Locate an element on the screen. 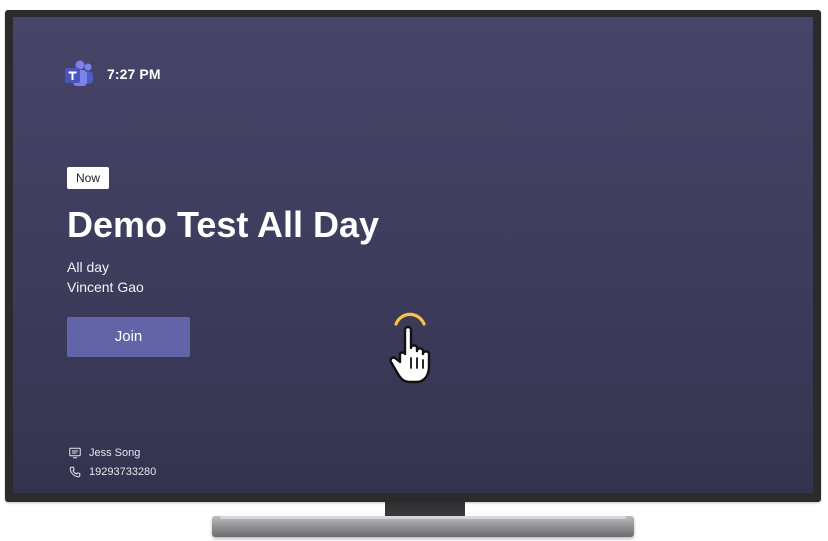 The width and height of the screenshot is (828, 541). room-phone-row: 19293733280 is located at coordinates (112, 472).